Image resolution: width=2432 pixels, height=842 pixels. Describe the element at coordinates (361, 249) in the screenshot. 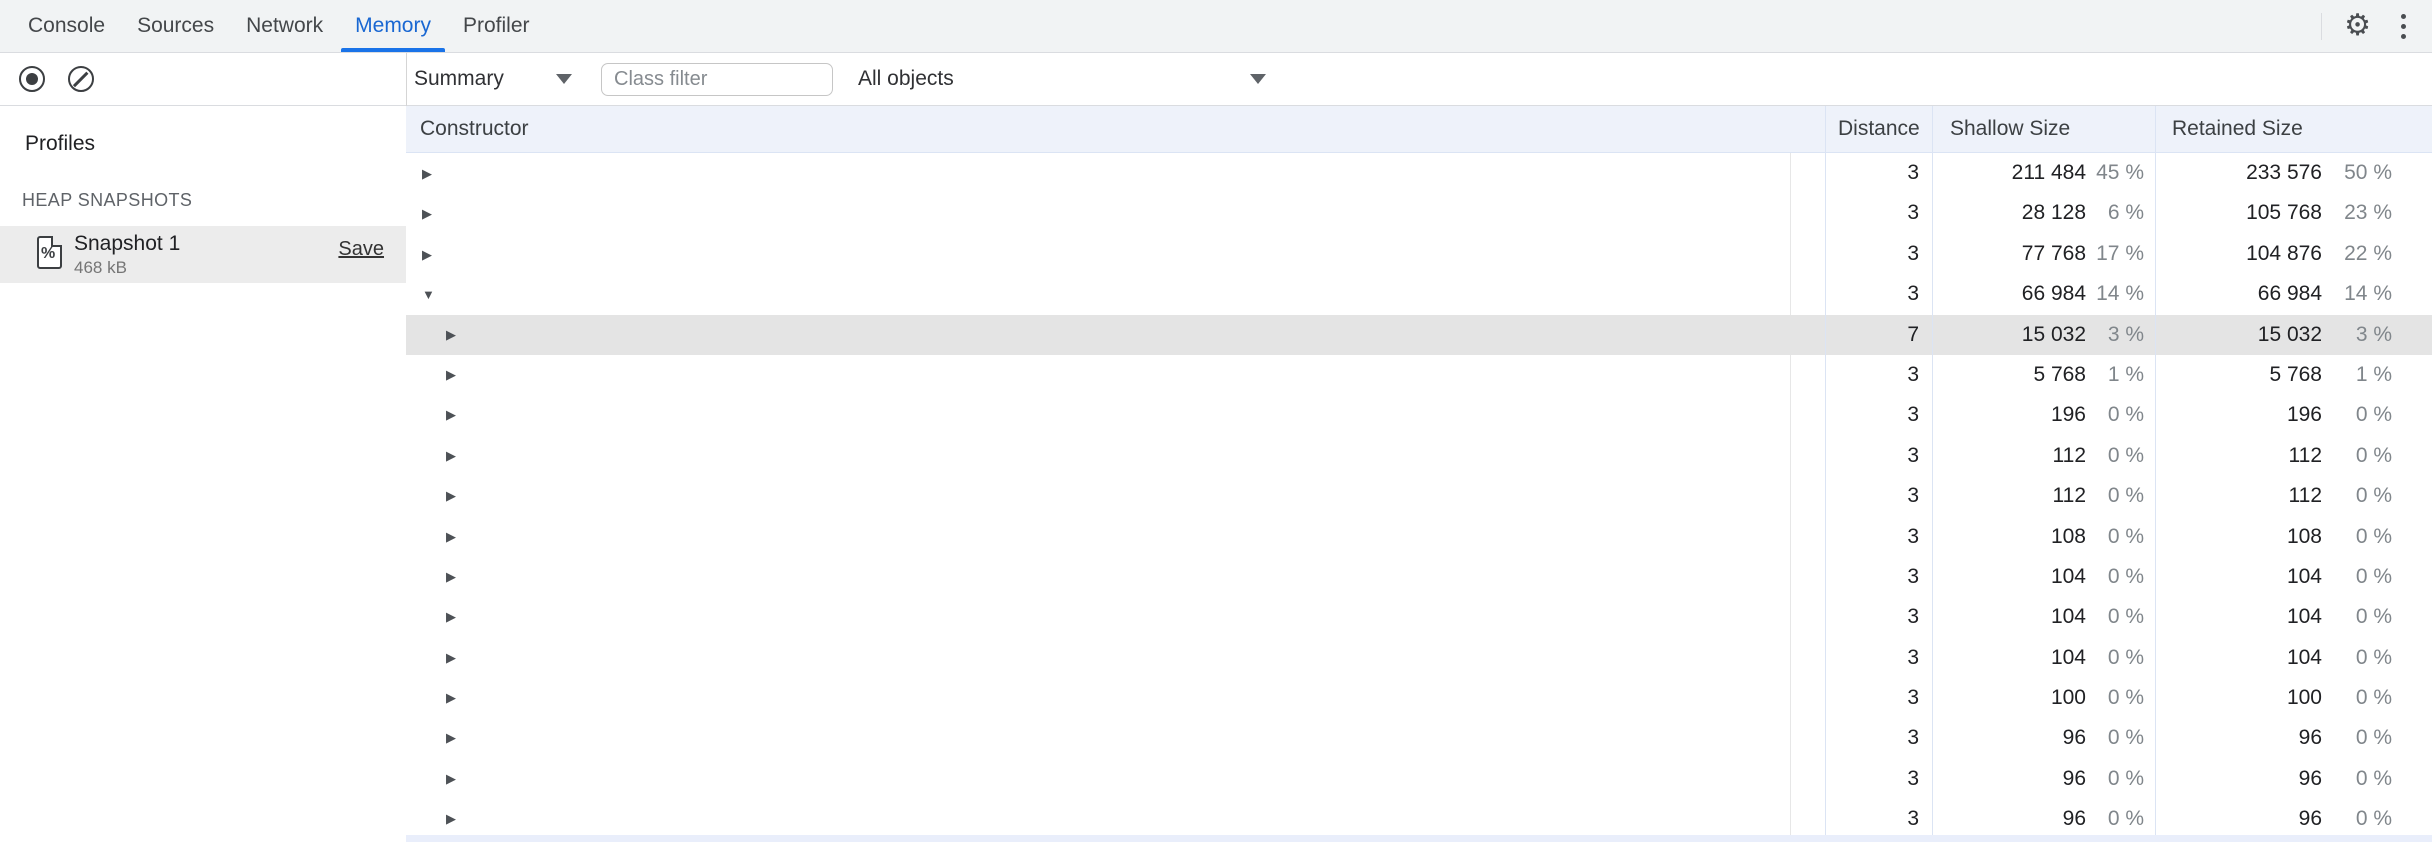

I see `save-snapshot-link: Save` at that location.